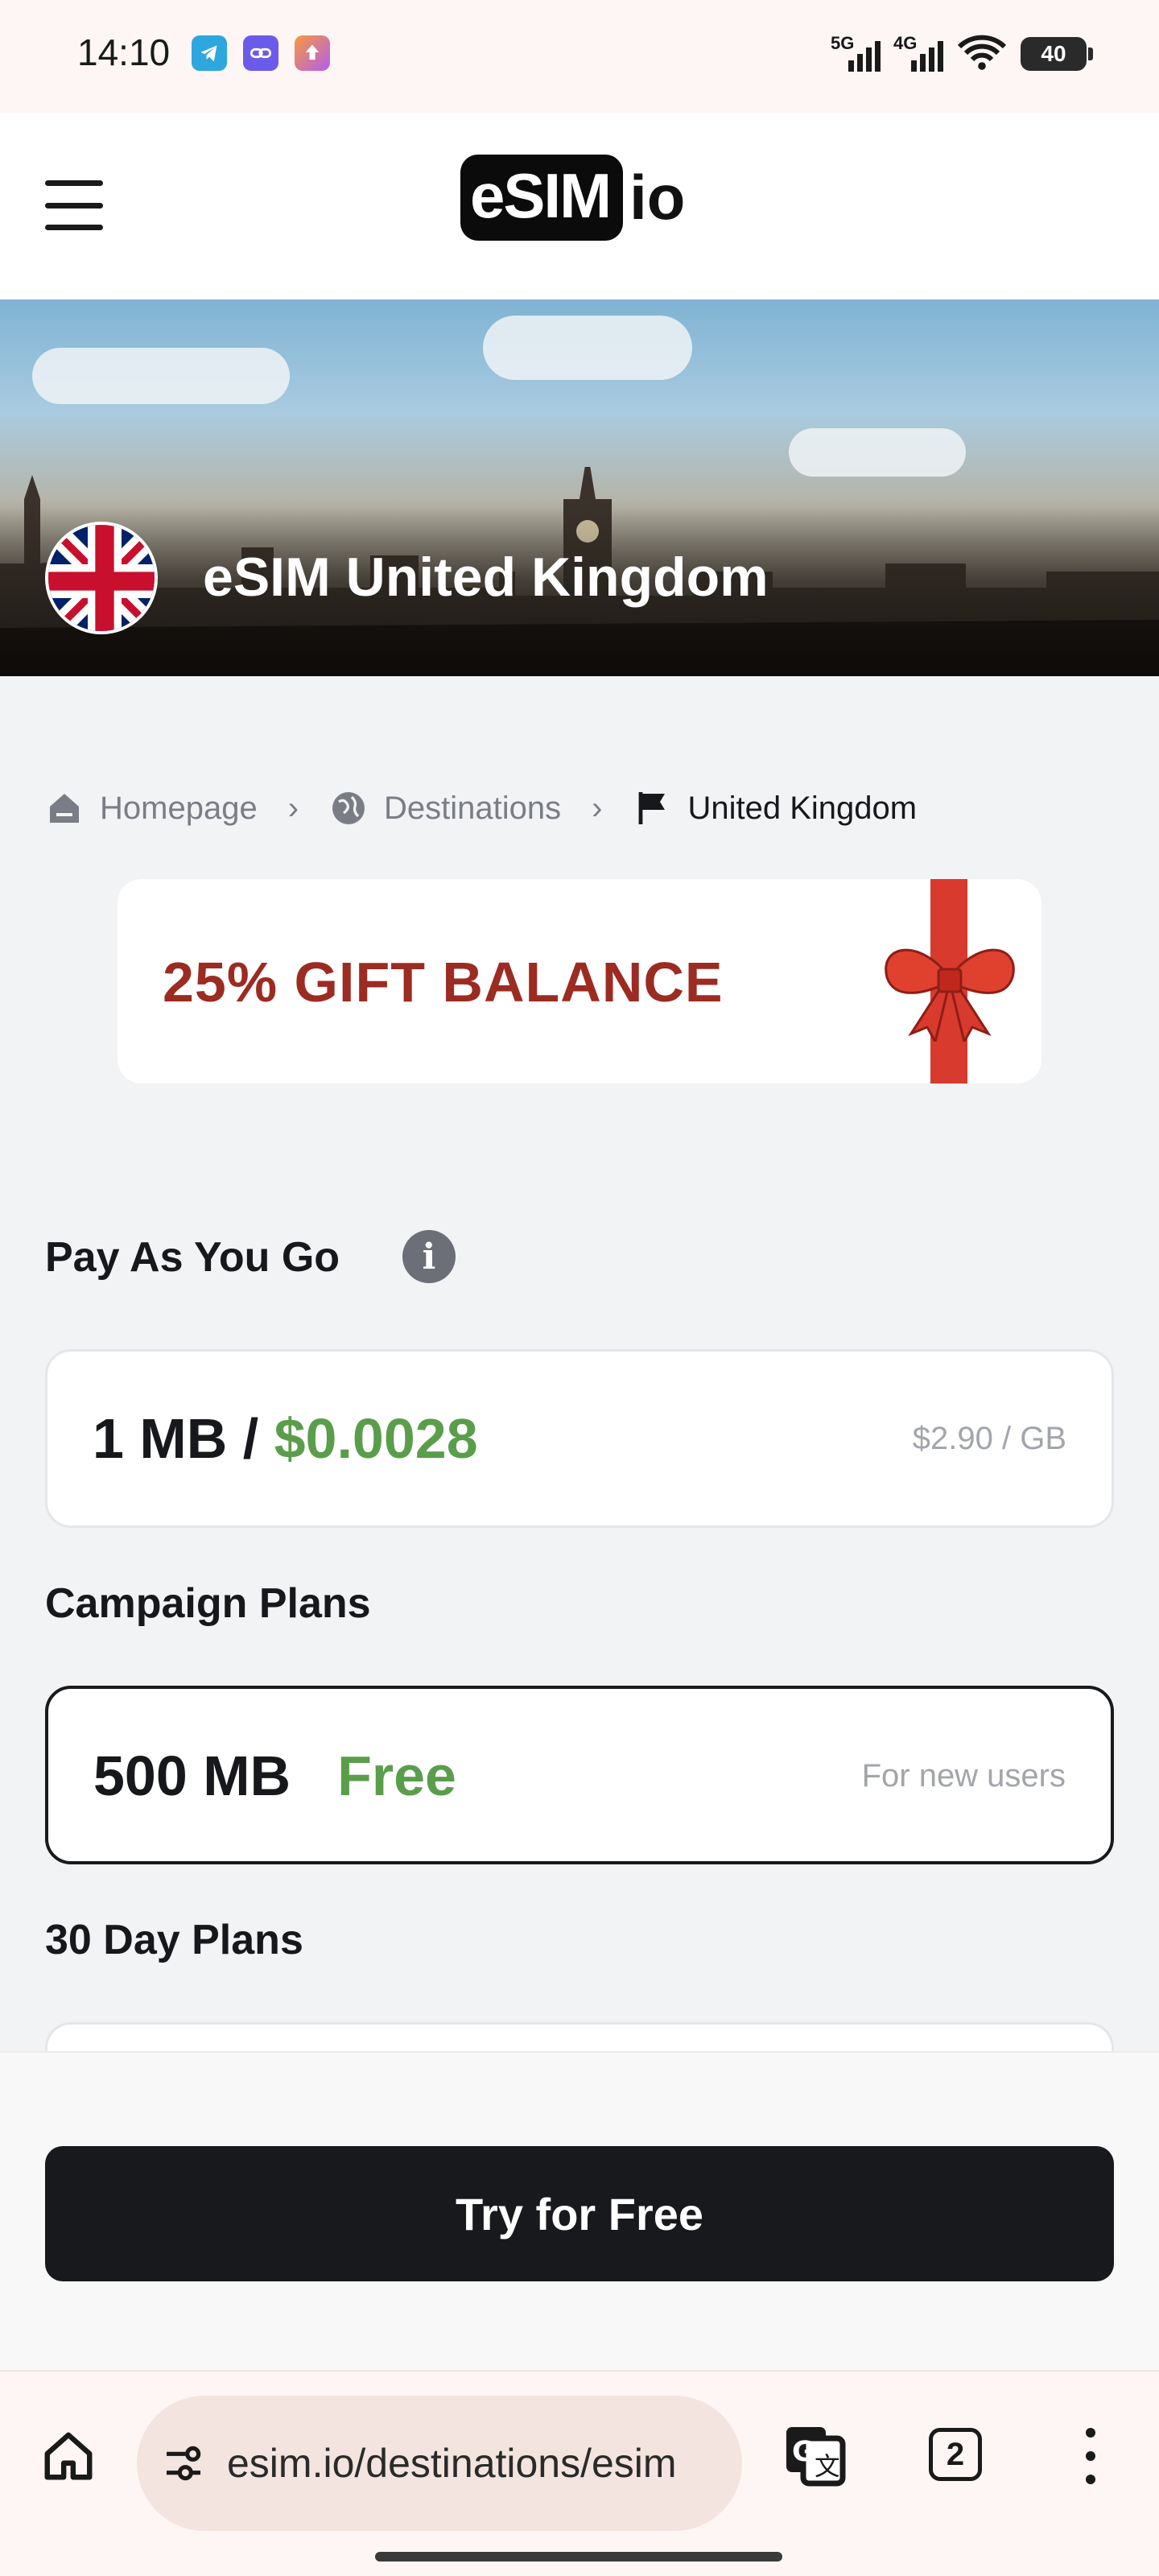  Describe the element at coordinates (918, 53) in the screenshot. I see `signal-icon: 4G` at that location.